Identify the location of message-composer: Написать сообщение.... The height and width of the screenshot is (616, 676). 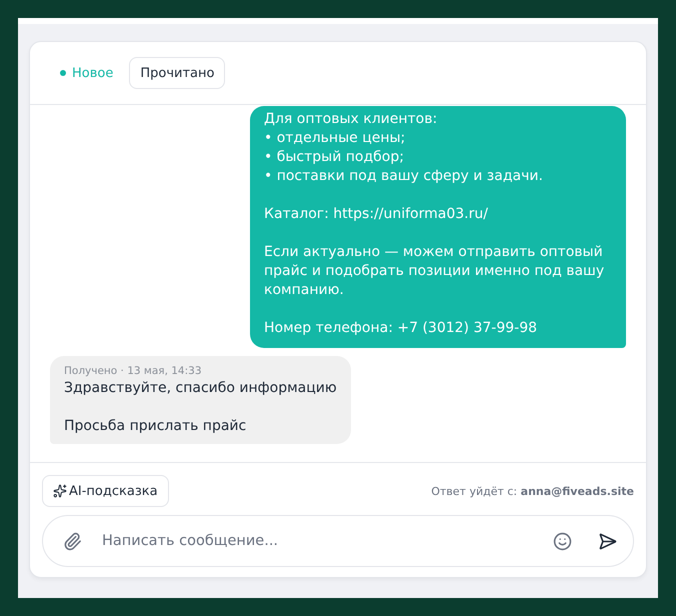
(338, 541).